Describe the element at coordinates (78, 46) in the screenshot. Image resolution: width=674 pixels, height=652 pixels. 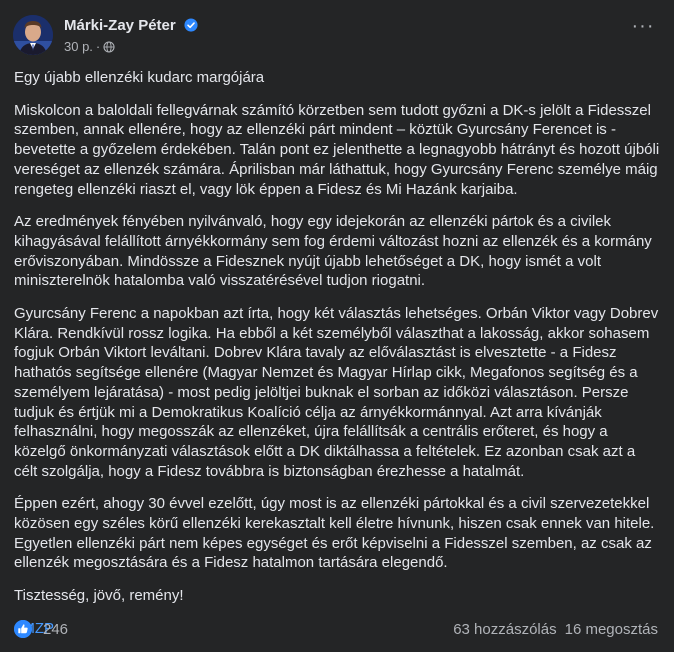
I see `post-timestamp: 30 p.` at that location.